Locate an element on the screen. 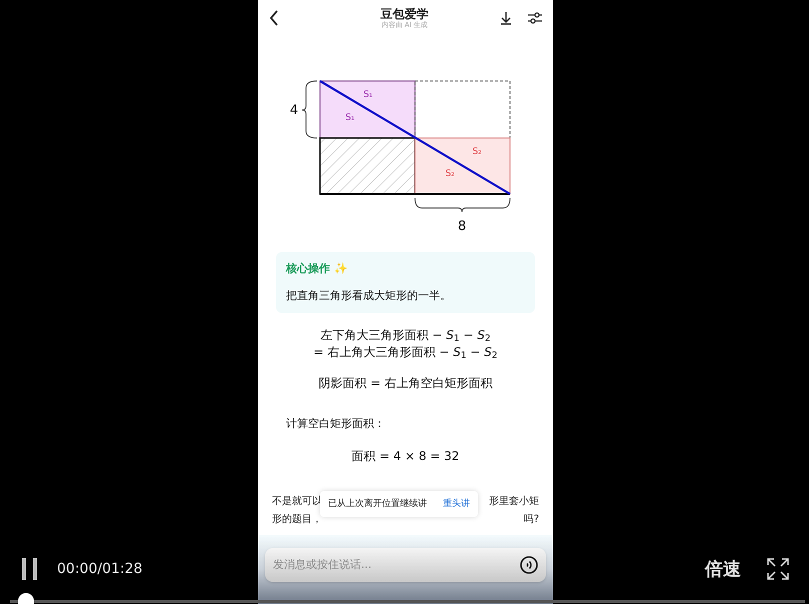 The image size is (809, 604). progress-track is located at coordinates (407, 601).